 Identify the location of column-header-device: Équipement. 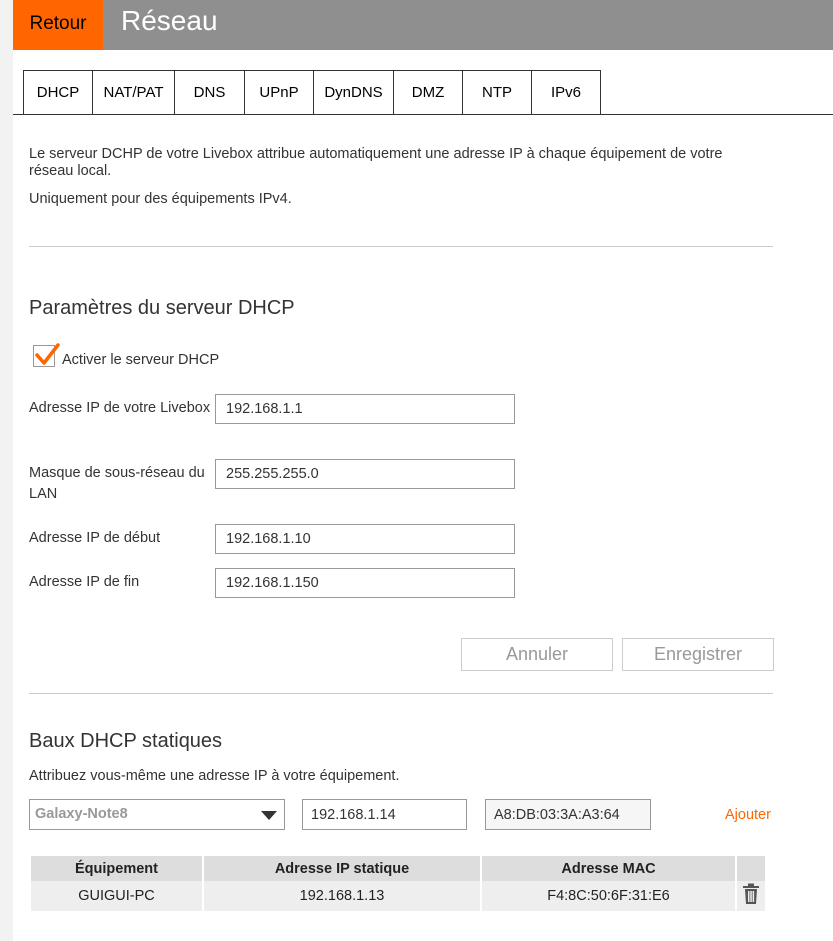
(117, 868).